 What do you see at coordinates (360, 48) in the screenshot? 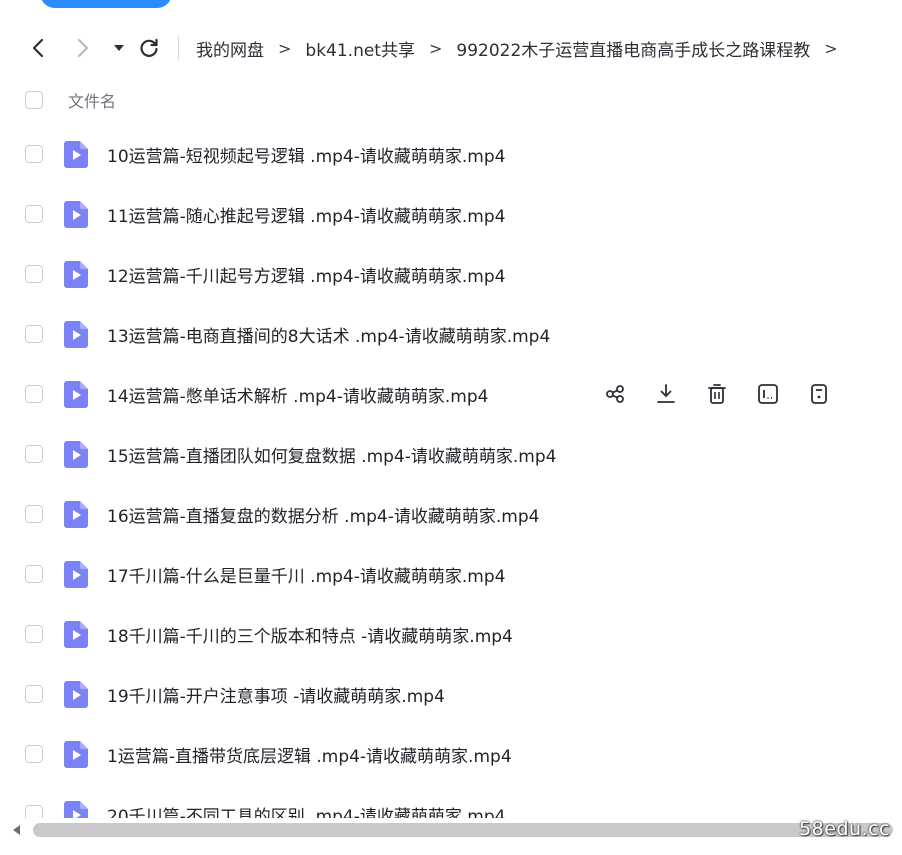
I see `breadcrumb-item-shared: bk41.net共享` at bounding box center [360, 48].